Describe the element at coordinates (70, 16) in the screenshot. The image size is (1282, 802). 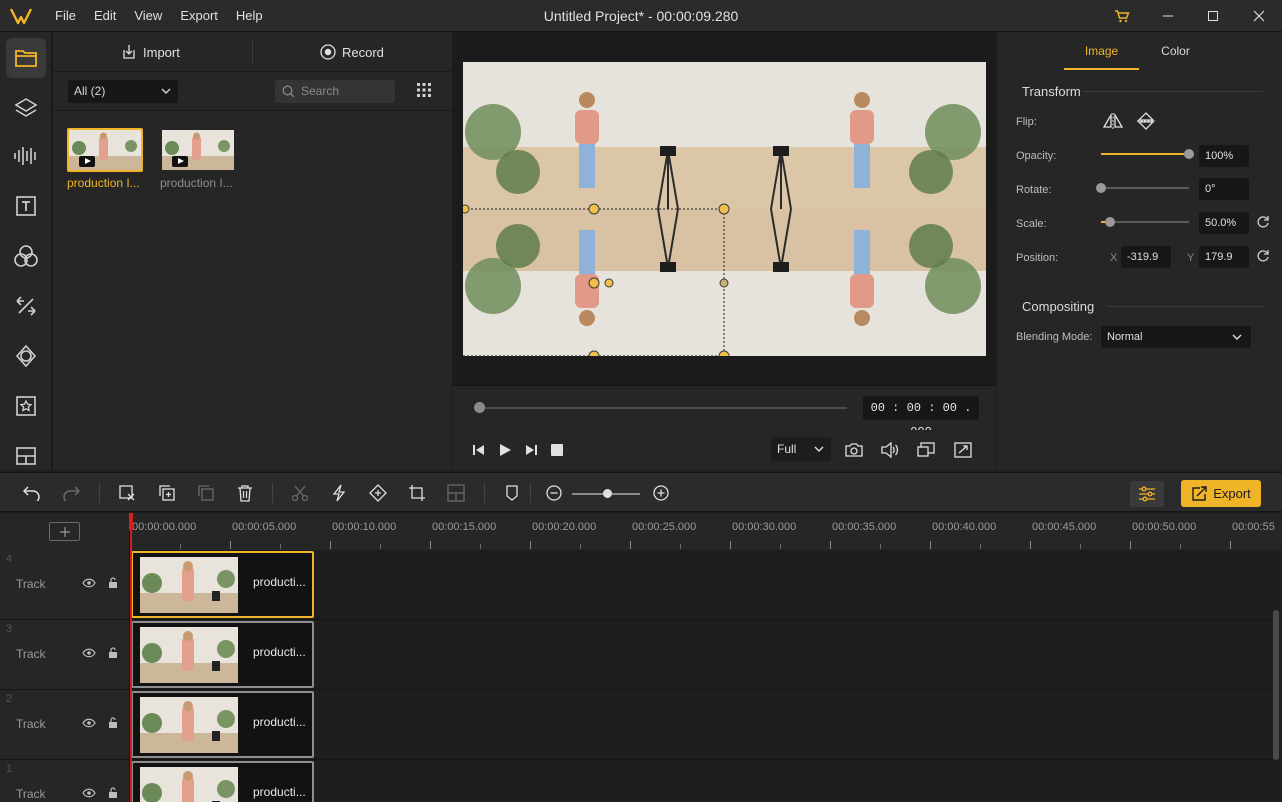
I see `menu-file: File` at that location.